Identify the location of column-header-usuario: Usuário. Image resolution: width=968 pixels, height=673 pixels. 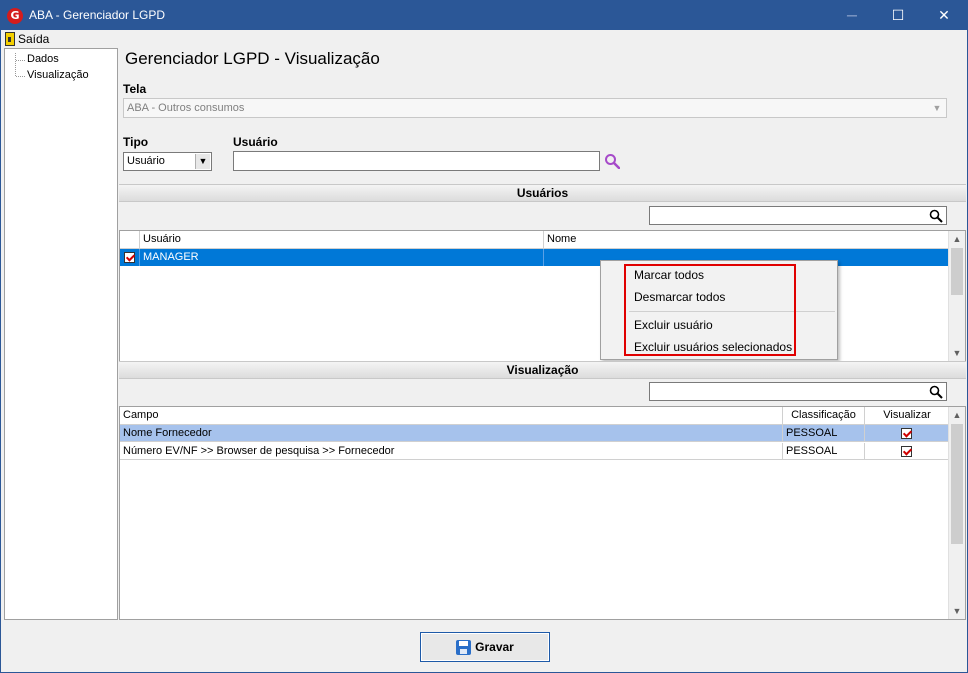
(342, 239).